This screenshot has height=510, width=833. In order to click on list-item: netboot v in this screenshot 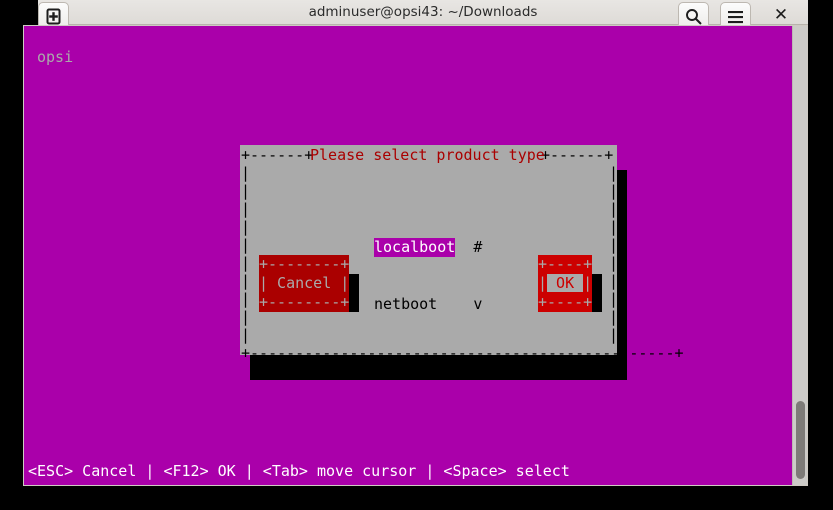, I will do `click(428, 304)`.